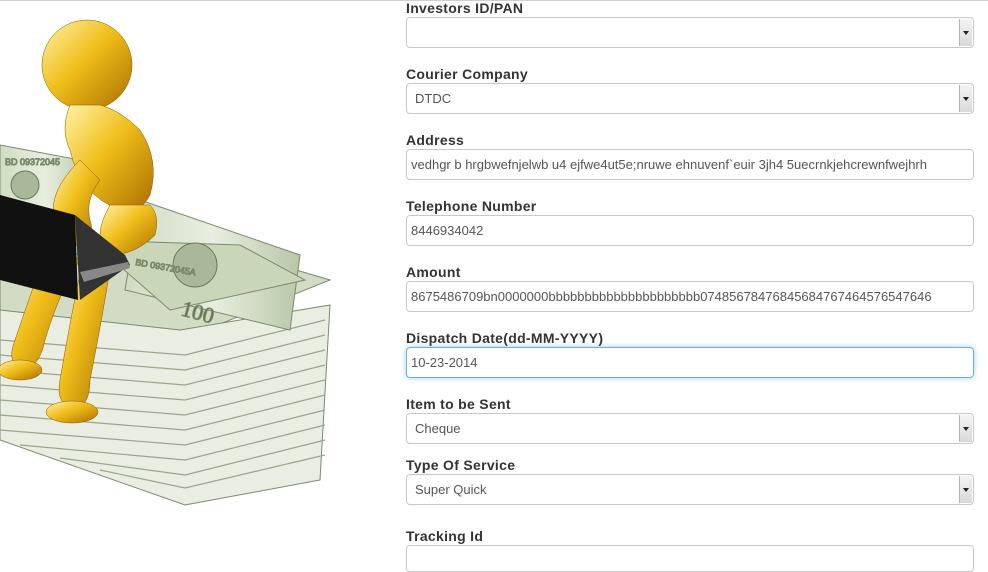  I want to click on service-value: Super Quick, so click(451, 489).